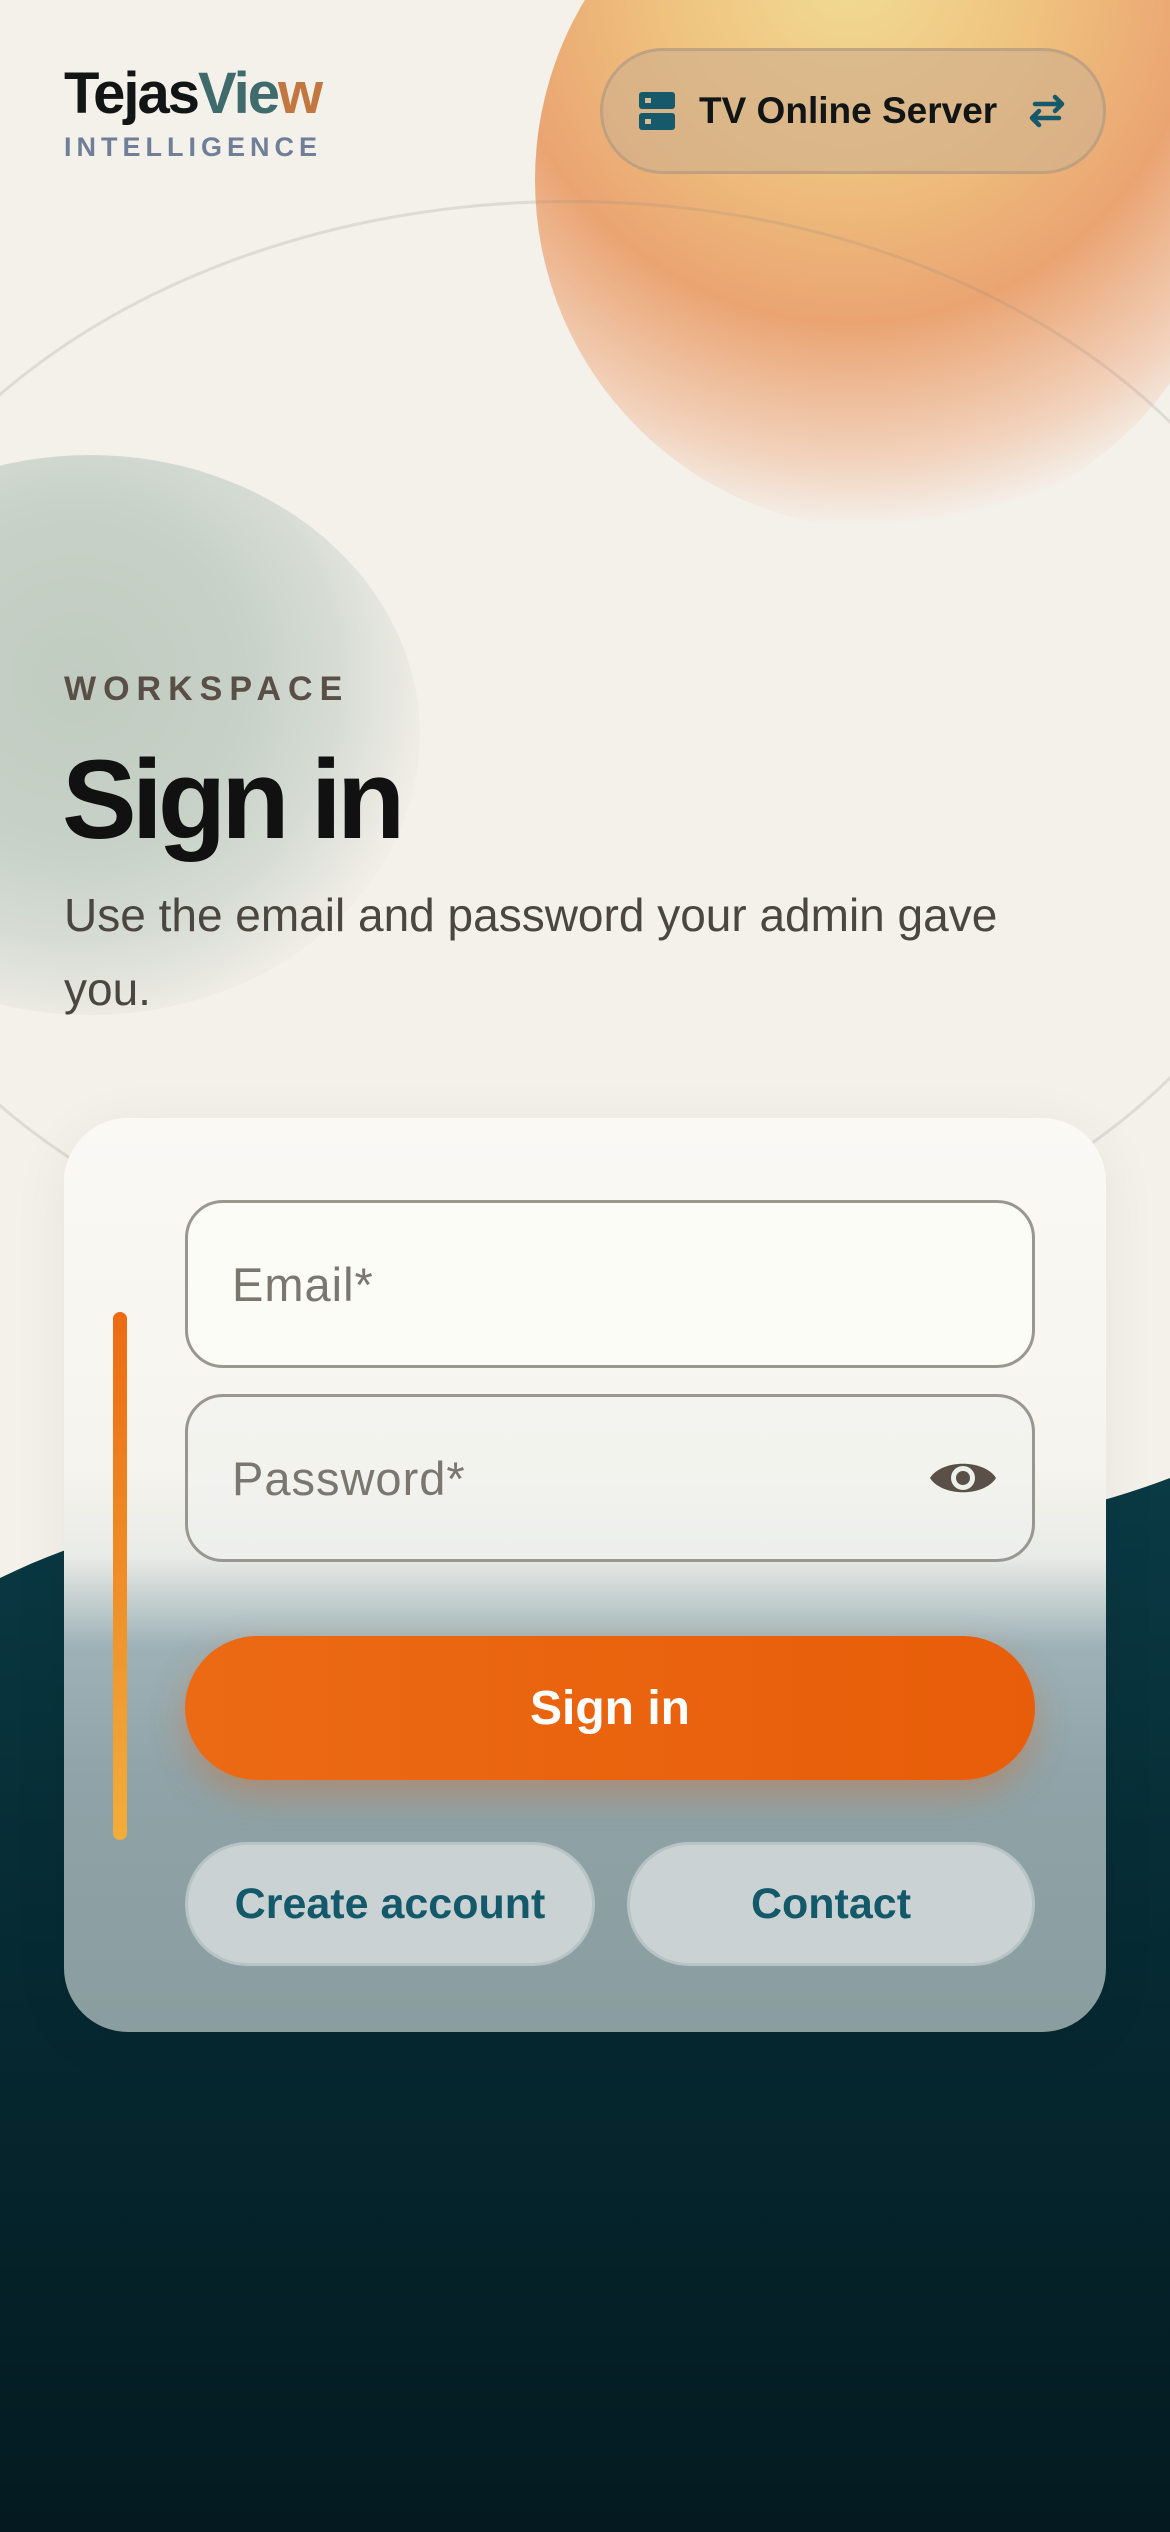  What do you see at coordinates (120, 1576) in the screenshot?
I see `card-accent-bar` at bounding box center [120, 1576].